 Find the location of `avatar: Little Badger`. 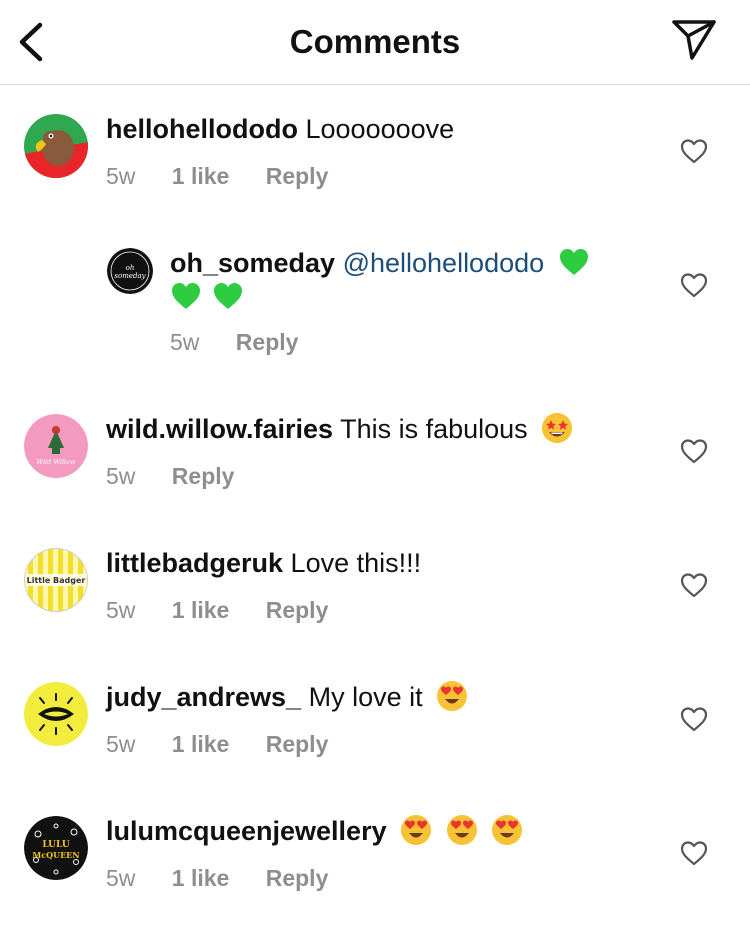

avatar: Little Badger is located at coordinates (56, 580).